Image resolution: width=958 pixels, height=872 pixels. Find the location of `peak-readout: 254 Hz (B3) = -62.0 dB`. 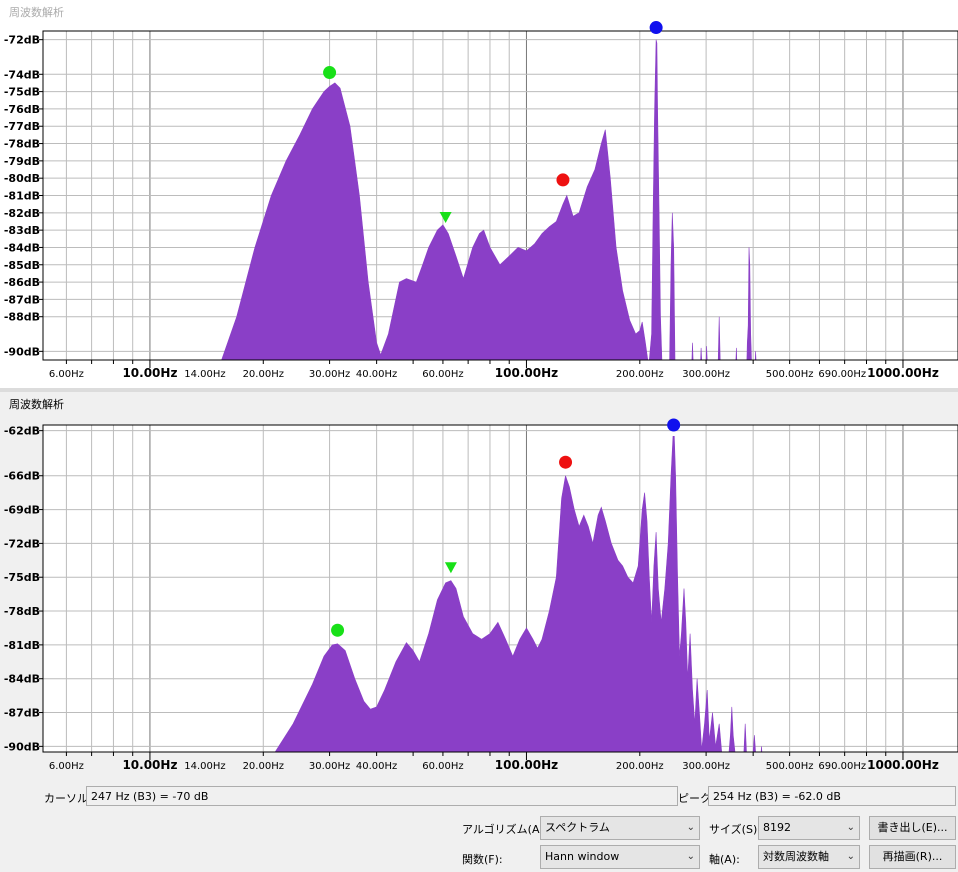

peak-readout: 254 Hz (B3) = -62.0 dB is located at coordinates (832, 796).